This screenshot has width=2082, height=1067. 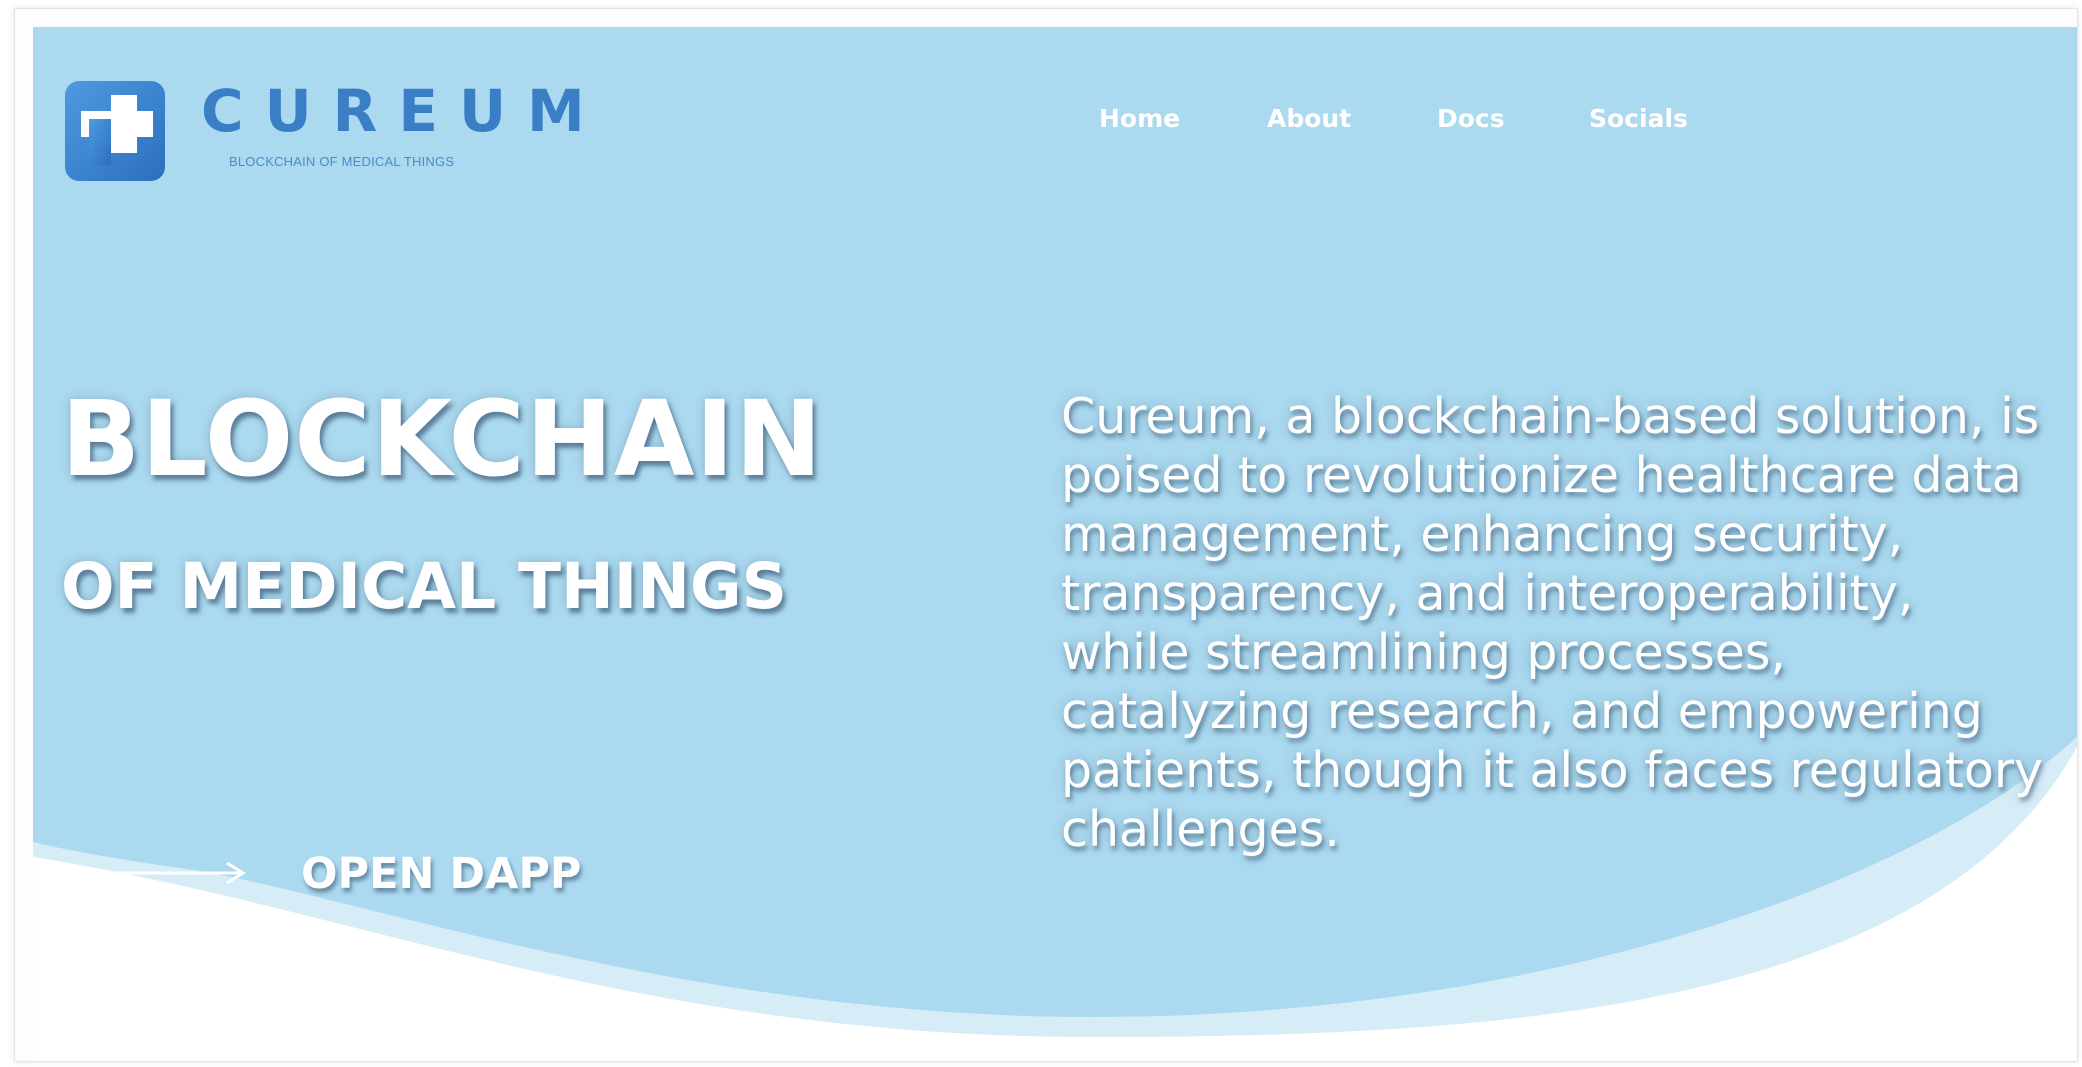 What do you see at coordinates (342, 161) in the screenshot?
I see `brand-tagline: BLOCKCHAIN OF MEDICAL THINGS` at bounding box center [342, 161].